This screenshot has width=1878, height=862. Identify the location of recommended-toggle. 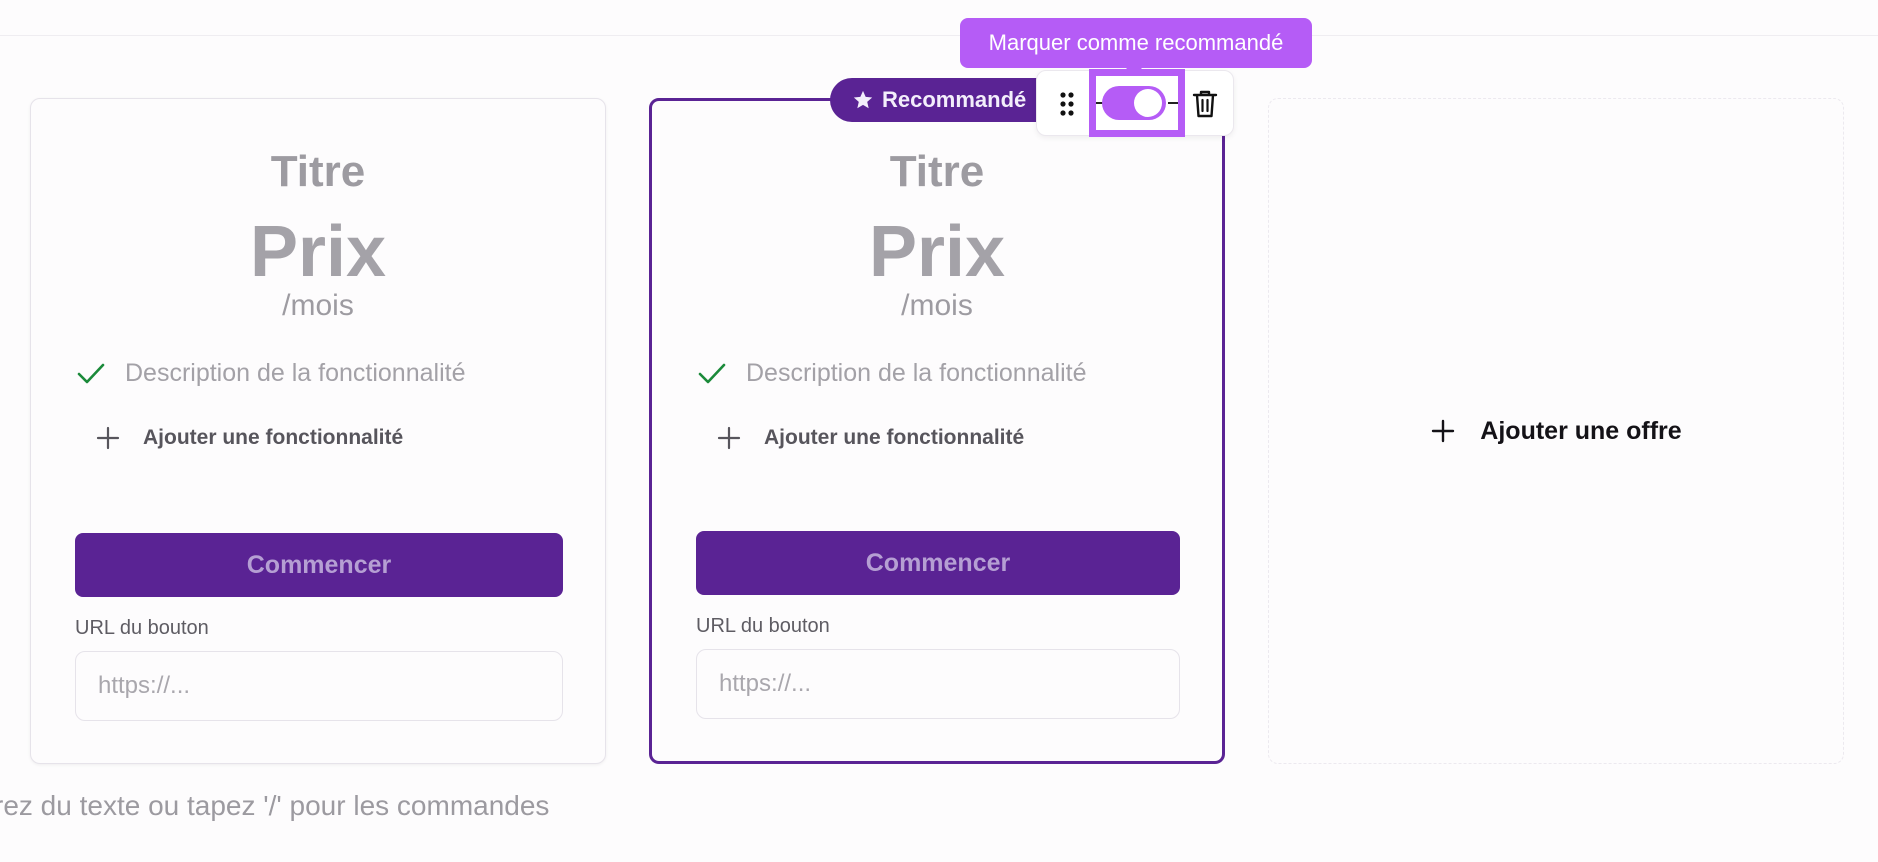
(1134, 103).